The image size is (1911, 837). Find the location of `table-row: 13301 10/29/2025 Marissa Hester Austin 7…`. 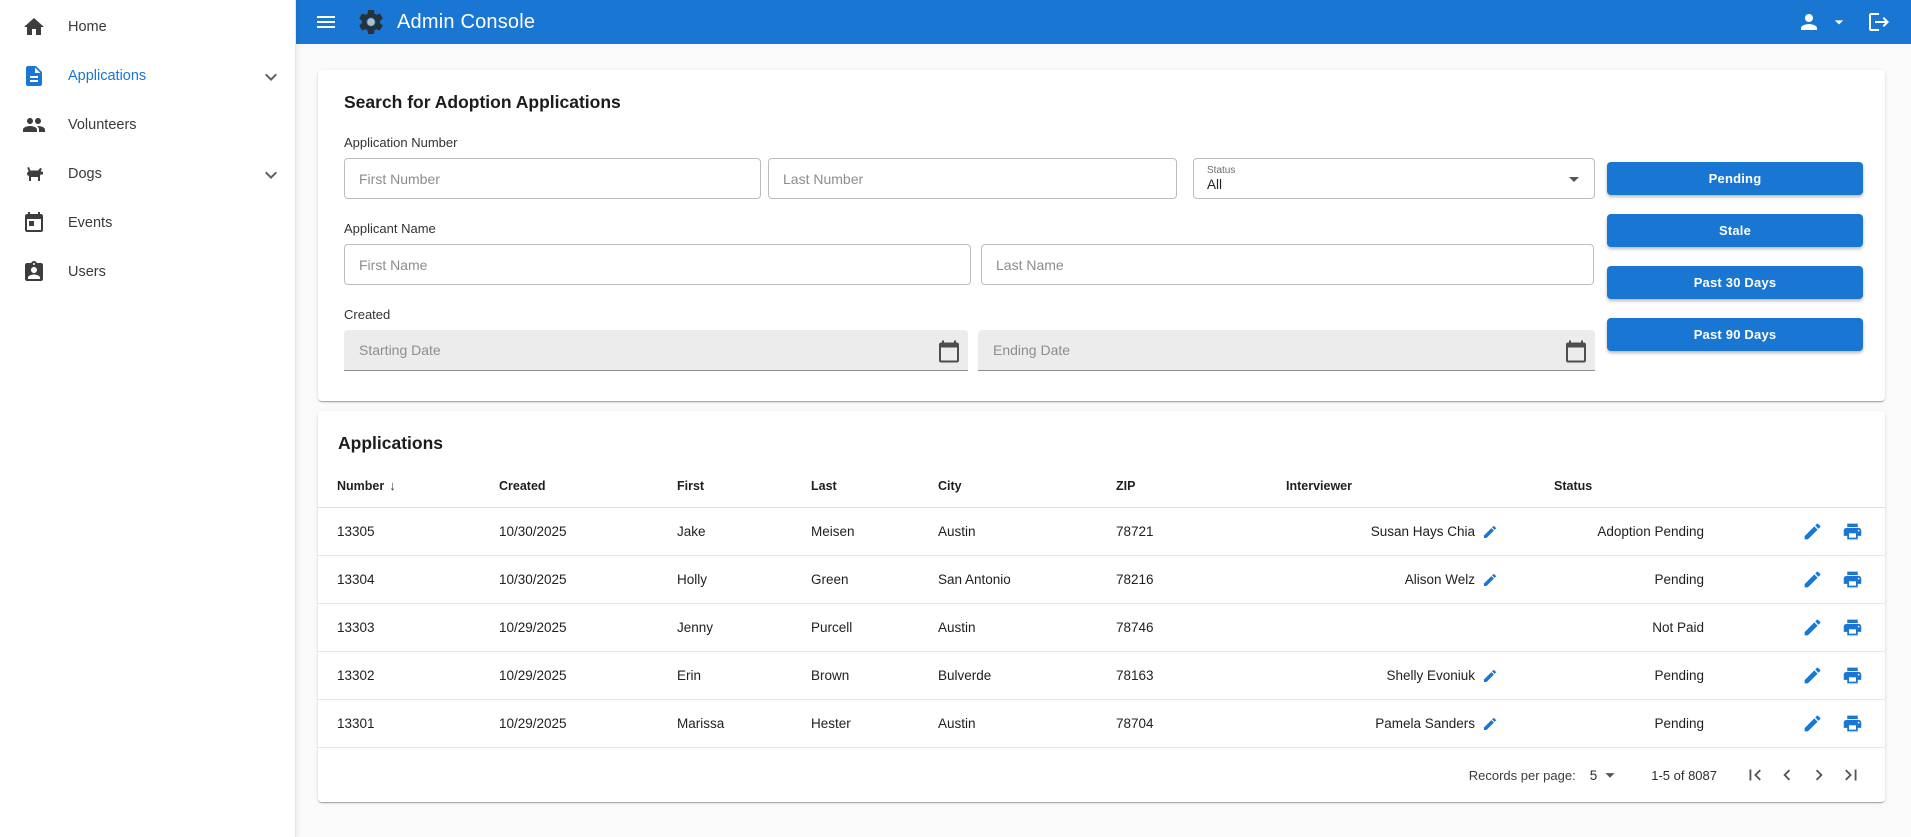

table-row: 13301 10/29/2025 Marissa Hester Austin 7… is located at coordinates (1101, 723).